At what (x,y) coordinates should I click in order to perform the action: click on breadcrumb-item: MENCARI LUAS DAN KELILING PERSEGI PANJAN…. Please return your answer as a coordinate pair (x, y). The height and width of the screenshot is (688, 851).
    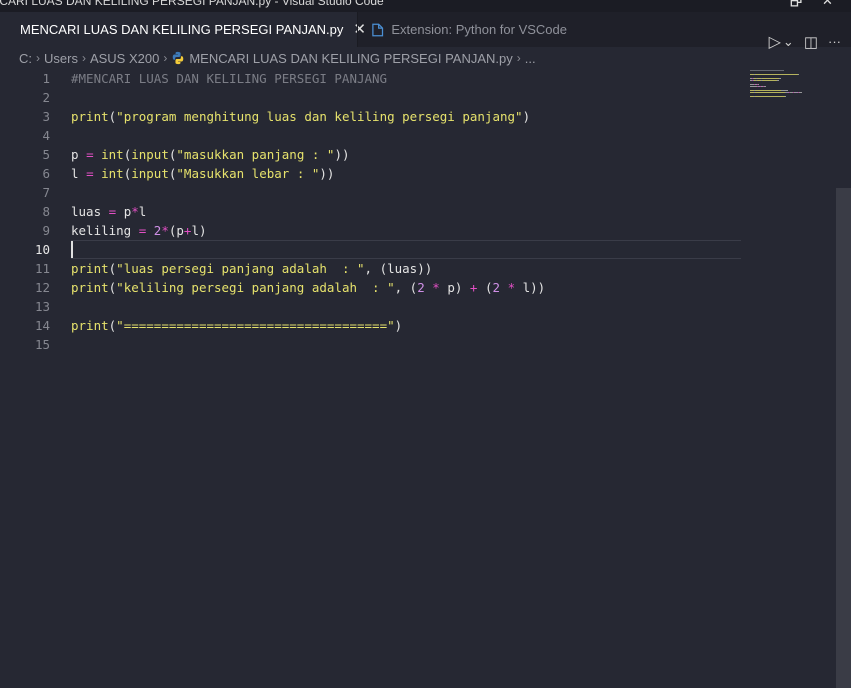
    Looking at the image, I should click on (350, 58).